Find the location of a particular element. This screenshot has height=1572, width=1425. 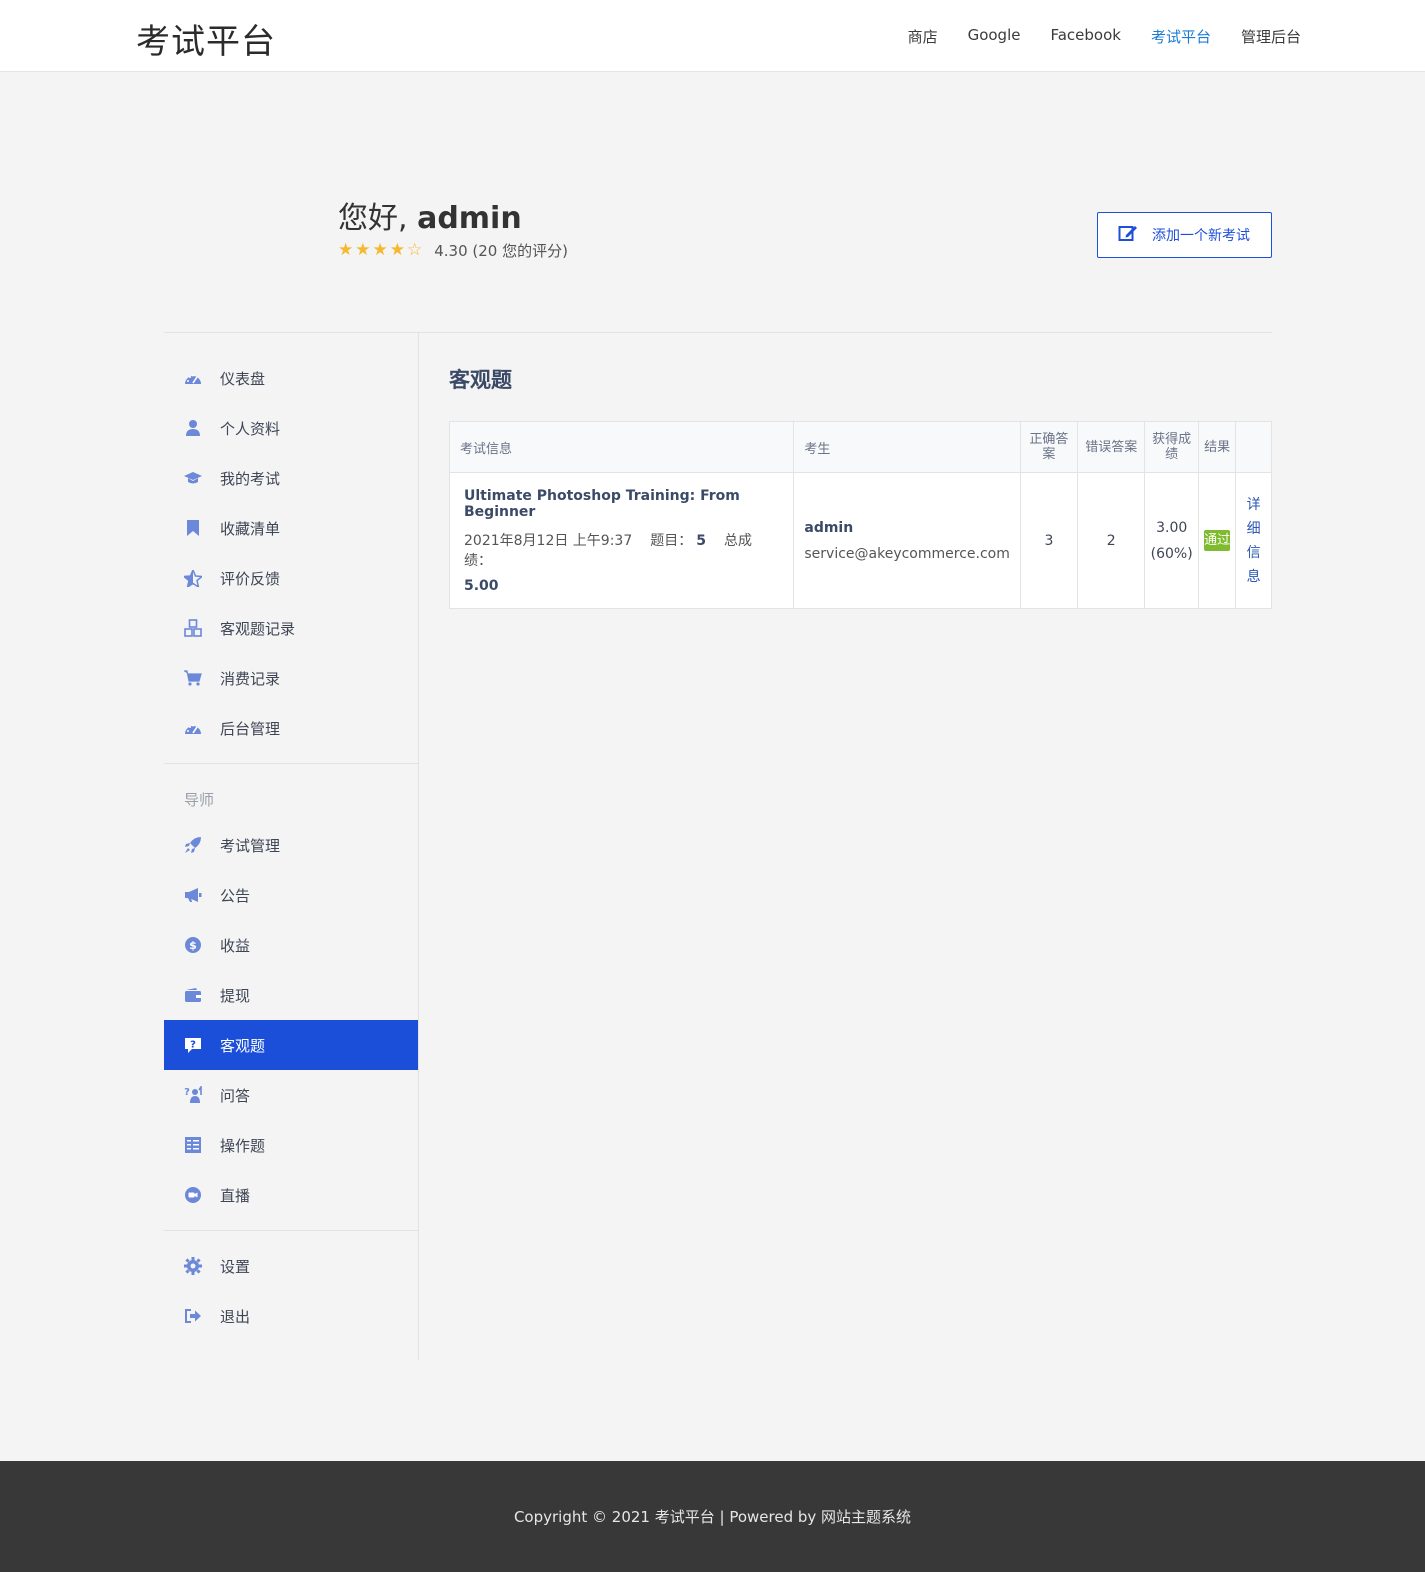

site-title: 考试平台 is located at coordinates (206, 38).